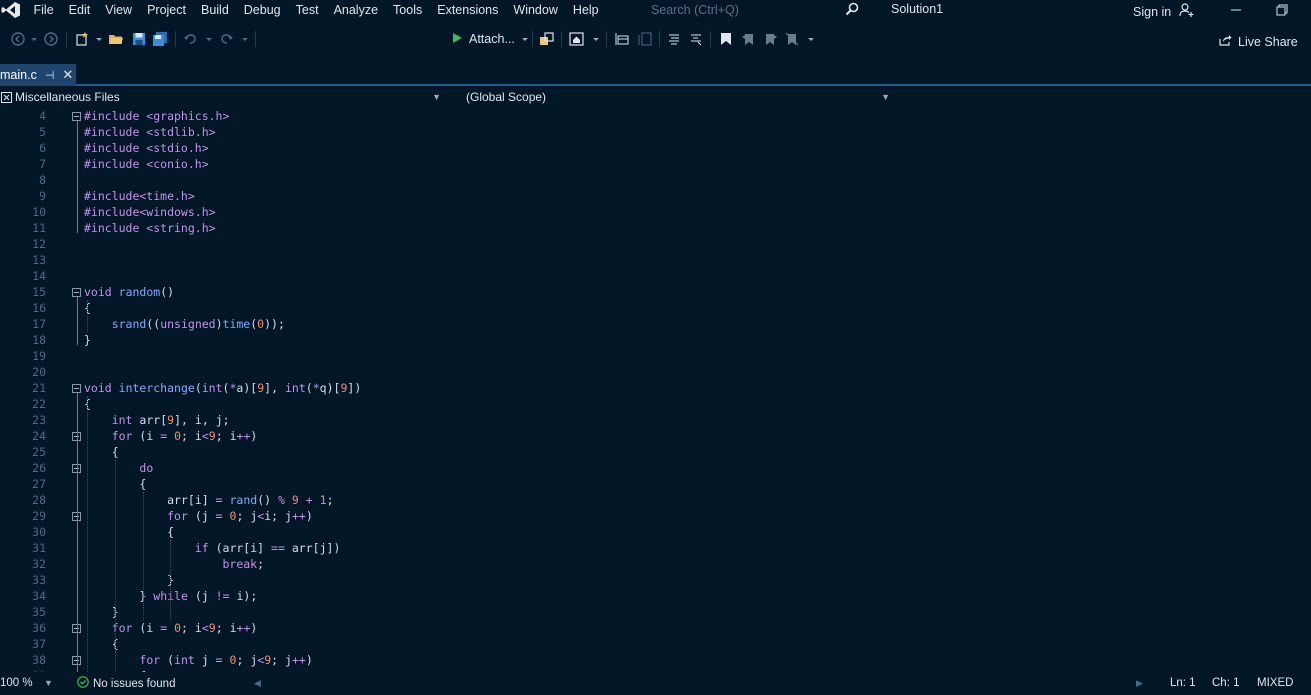 The width and height of the screenshot is (1311, 695). What do you see at coordinates (655, 340) in the screenshot?
I see `code-line: 18}` at bounding box center [655, 340].